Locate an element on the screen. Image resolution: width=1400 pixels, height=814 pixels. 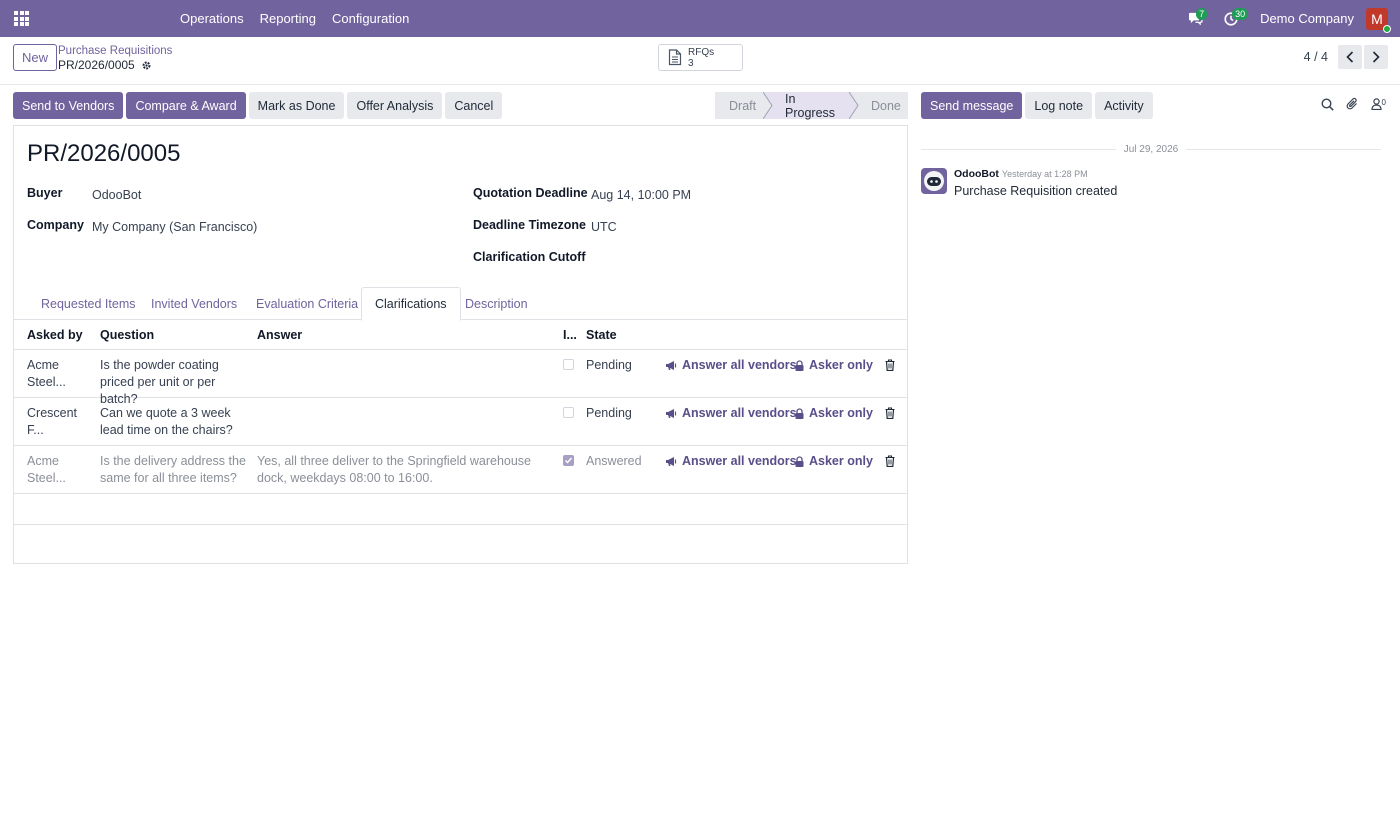
robot-icon is located at coordinates (934, 181).